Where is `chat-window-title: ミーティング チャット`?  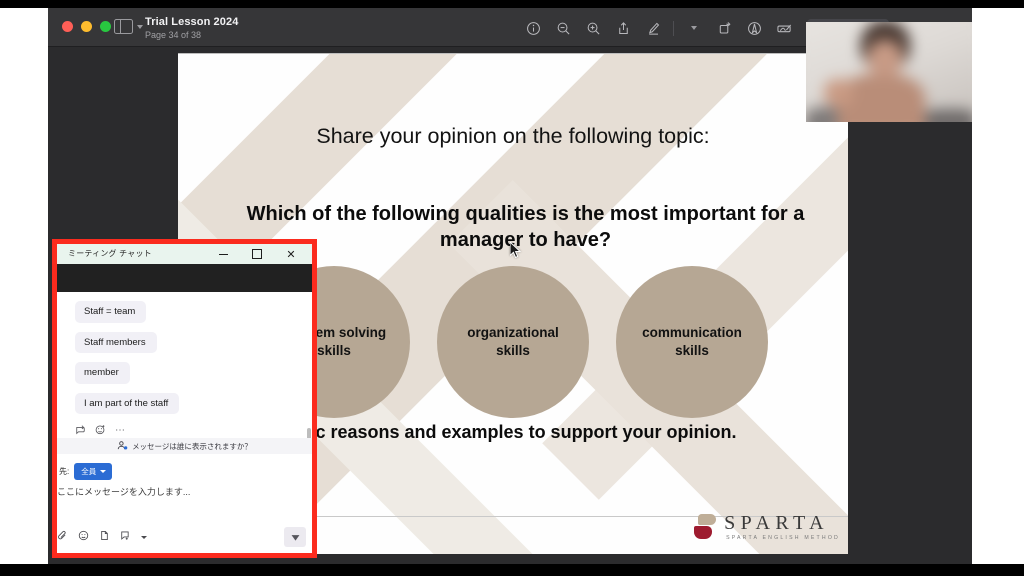 chat-window-title: ミーティング チャット is located at coordinates (110, 253).